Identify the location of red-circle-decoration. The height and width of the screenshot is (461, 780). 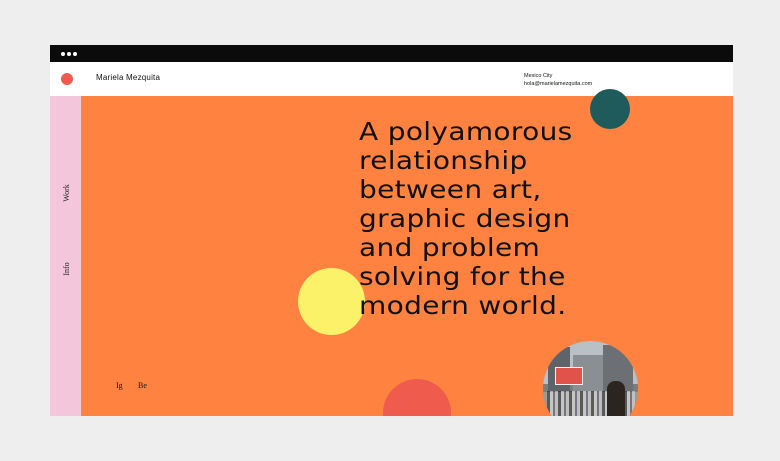
(417, 397).